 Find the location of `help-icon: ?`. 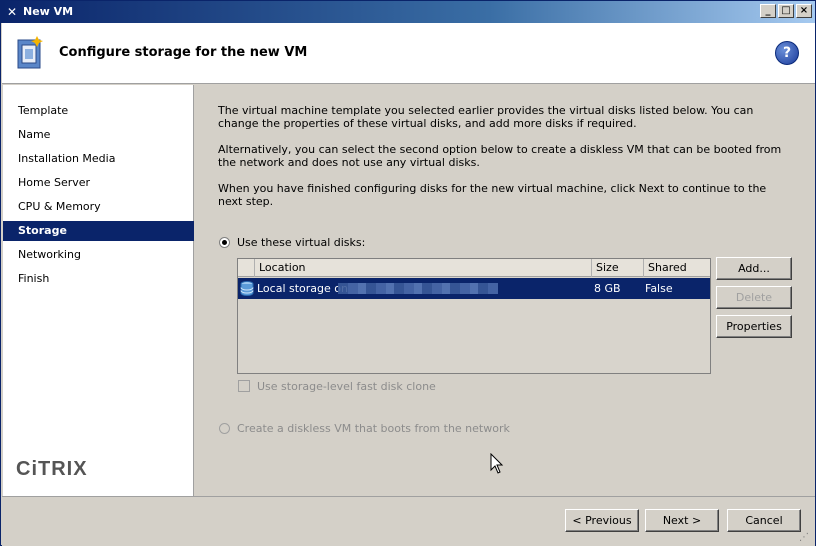

help-icon: ? is located at coordinates (787, 53).